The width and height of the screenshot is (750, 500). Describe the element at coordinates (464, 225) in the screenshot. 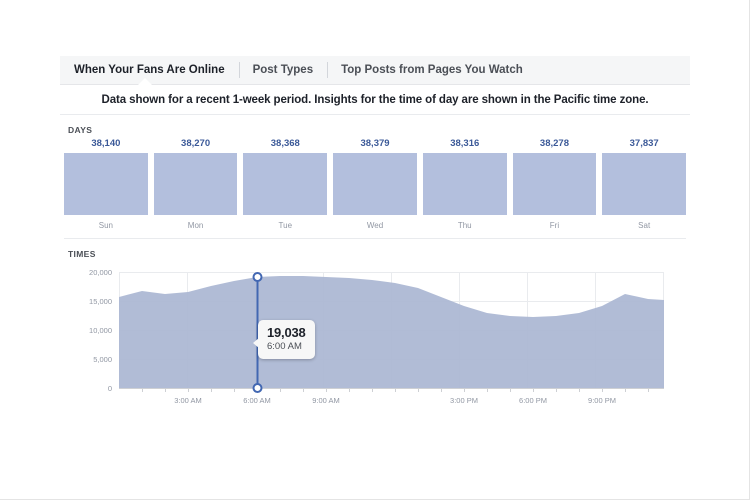

I see `day-label: Thu` at that location.